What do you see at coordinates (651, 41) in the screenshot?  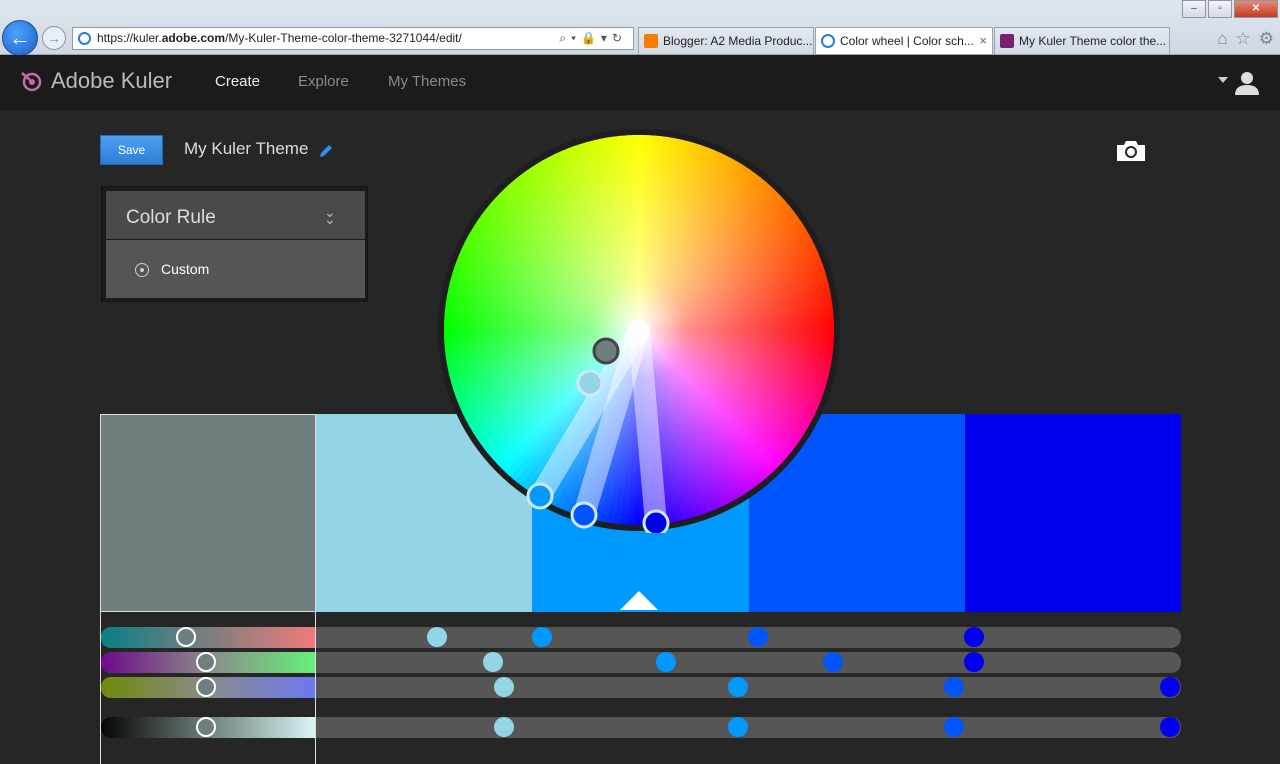 I see `blogger-icon` at bounding box center [651, 41].